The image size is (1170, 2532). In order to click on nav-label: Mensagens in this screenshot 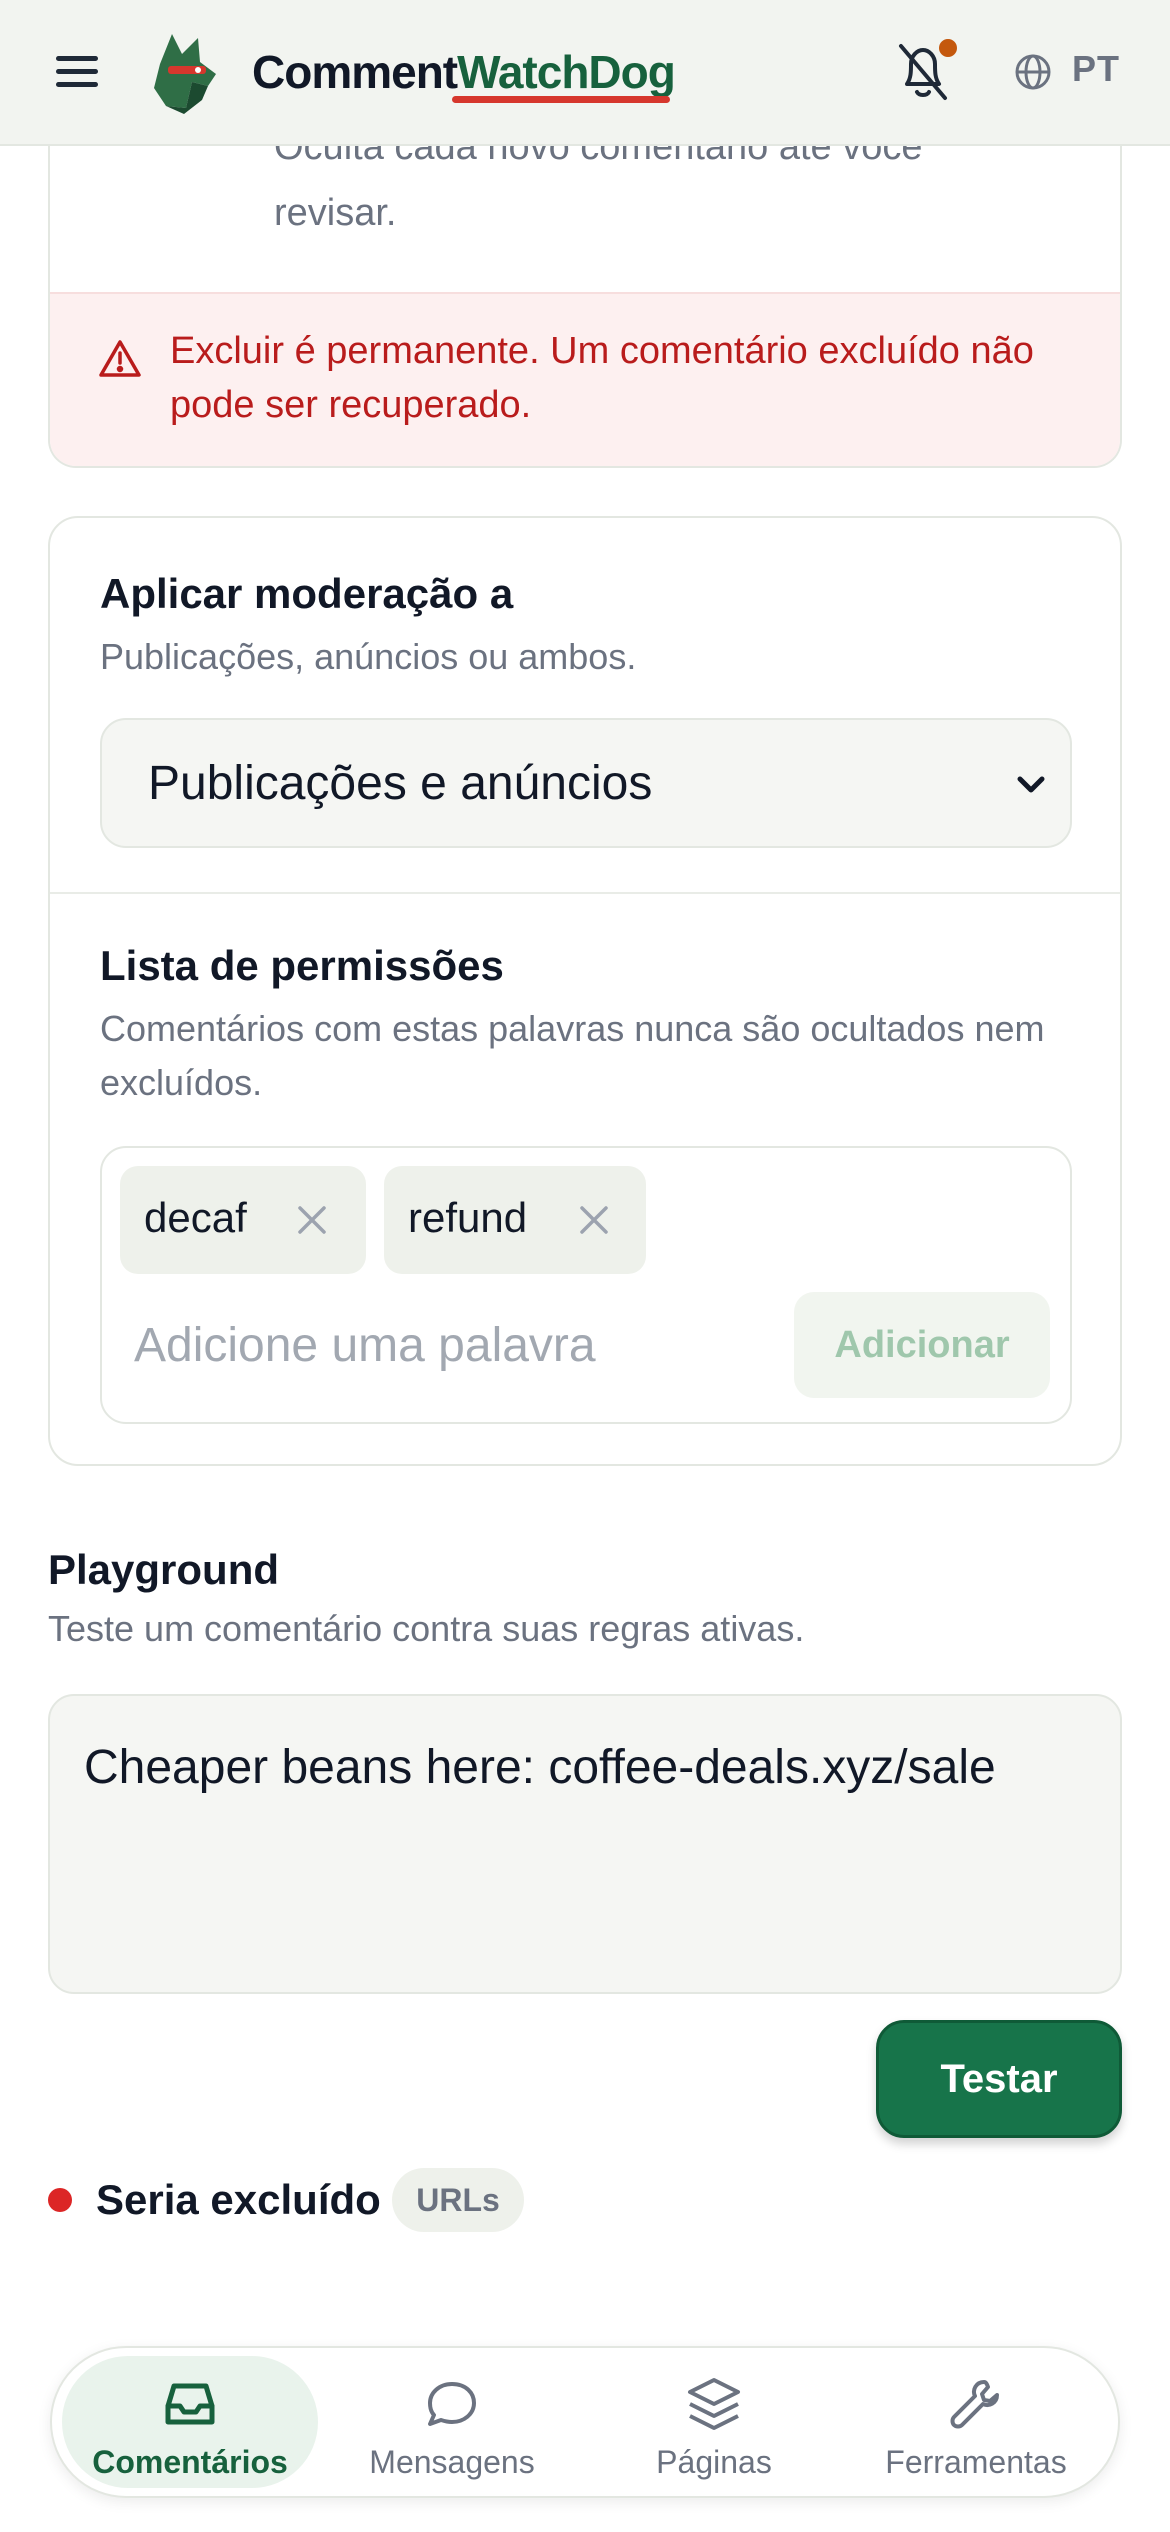, I will do `click(452, 2462)`.